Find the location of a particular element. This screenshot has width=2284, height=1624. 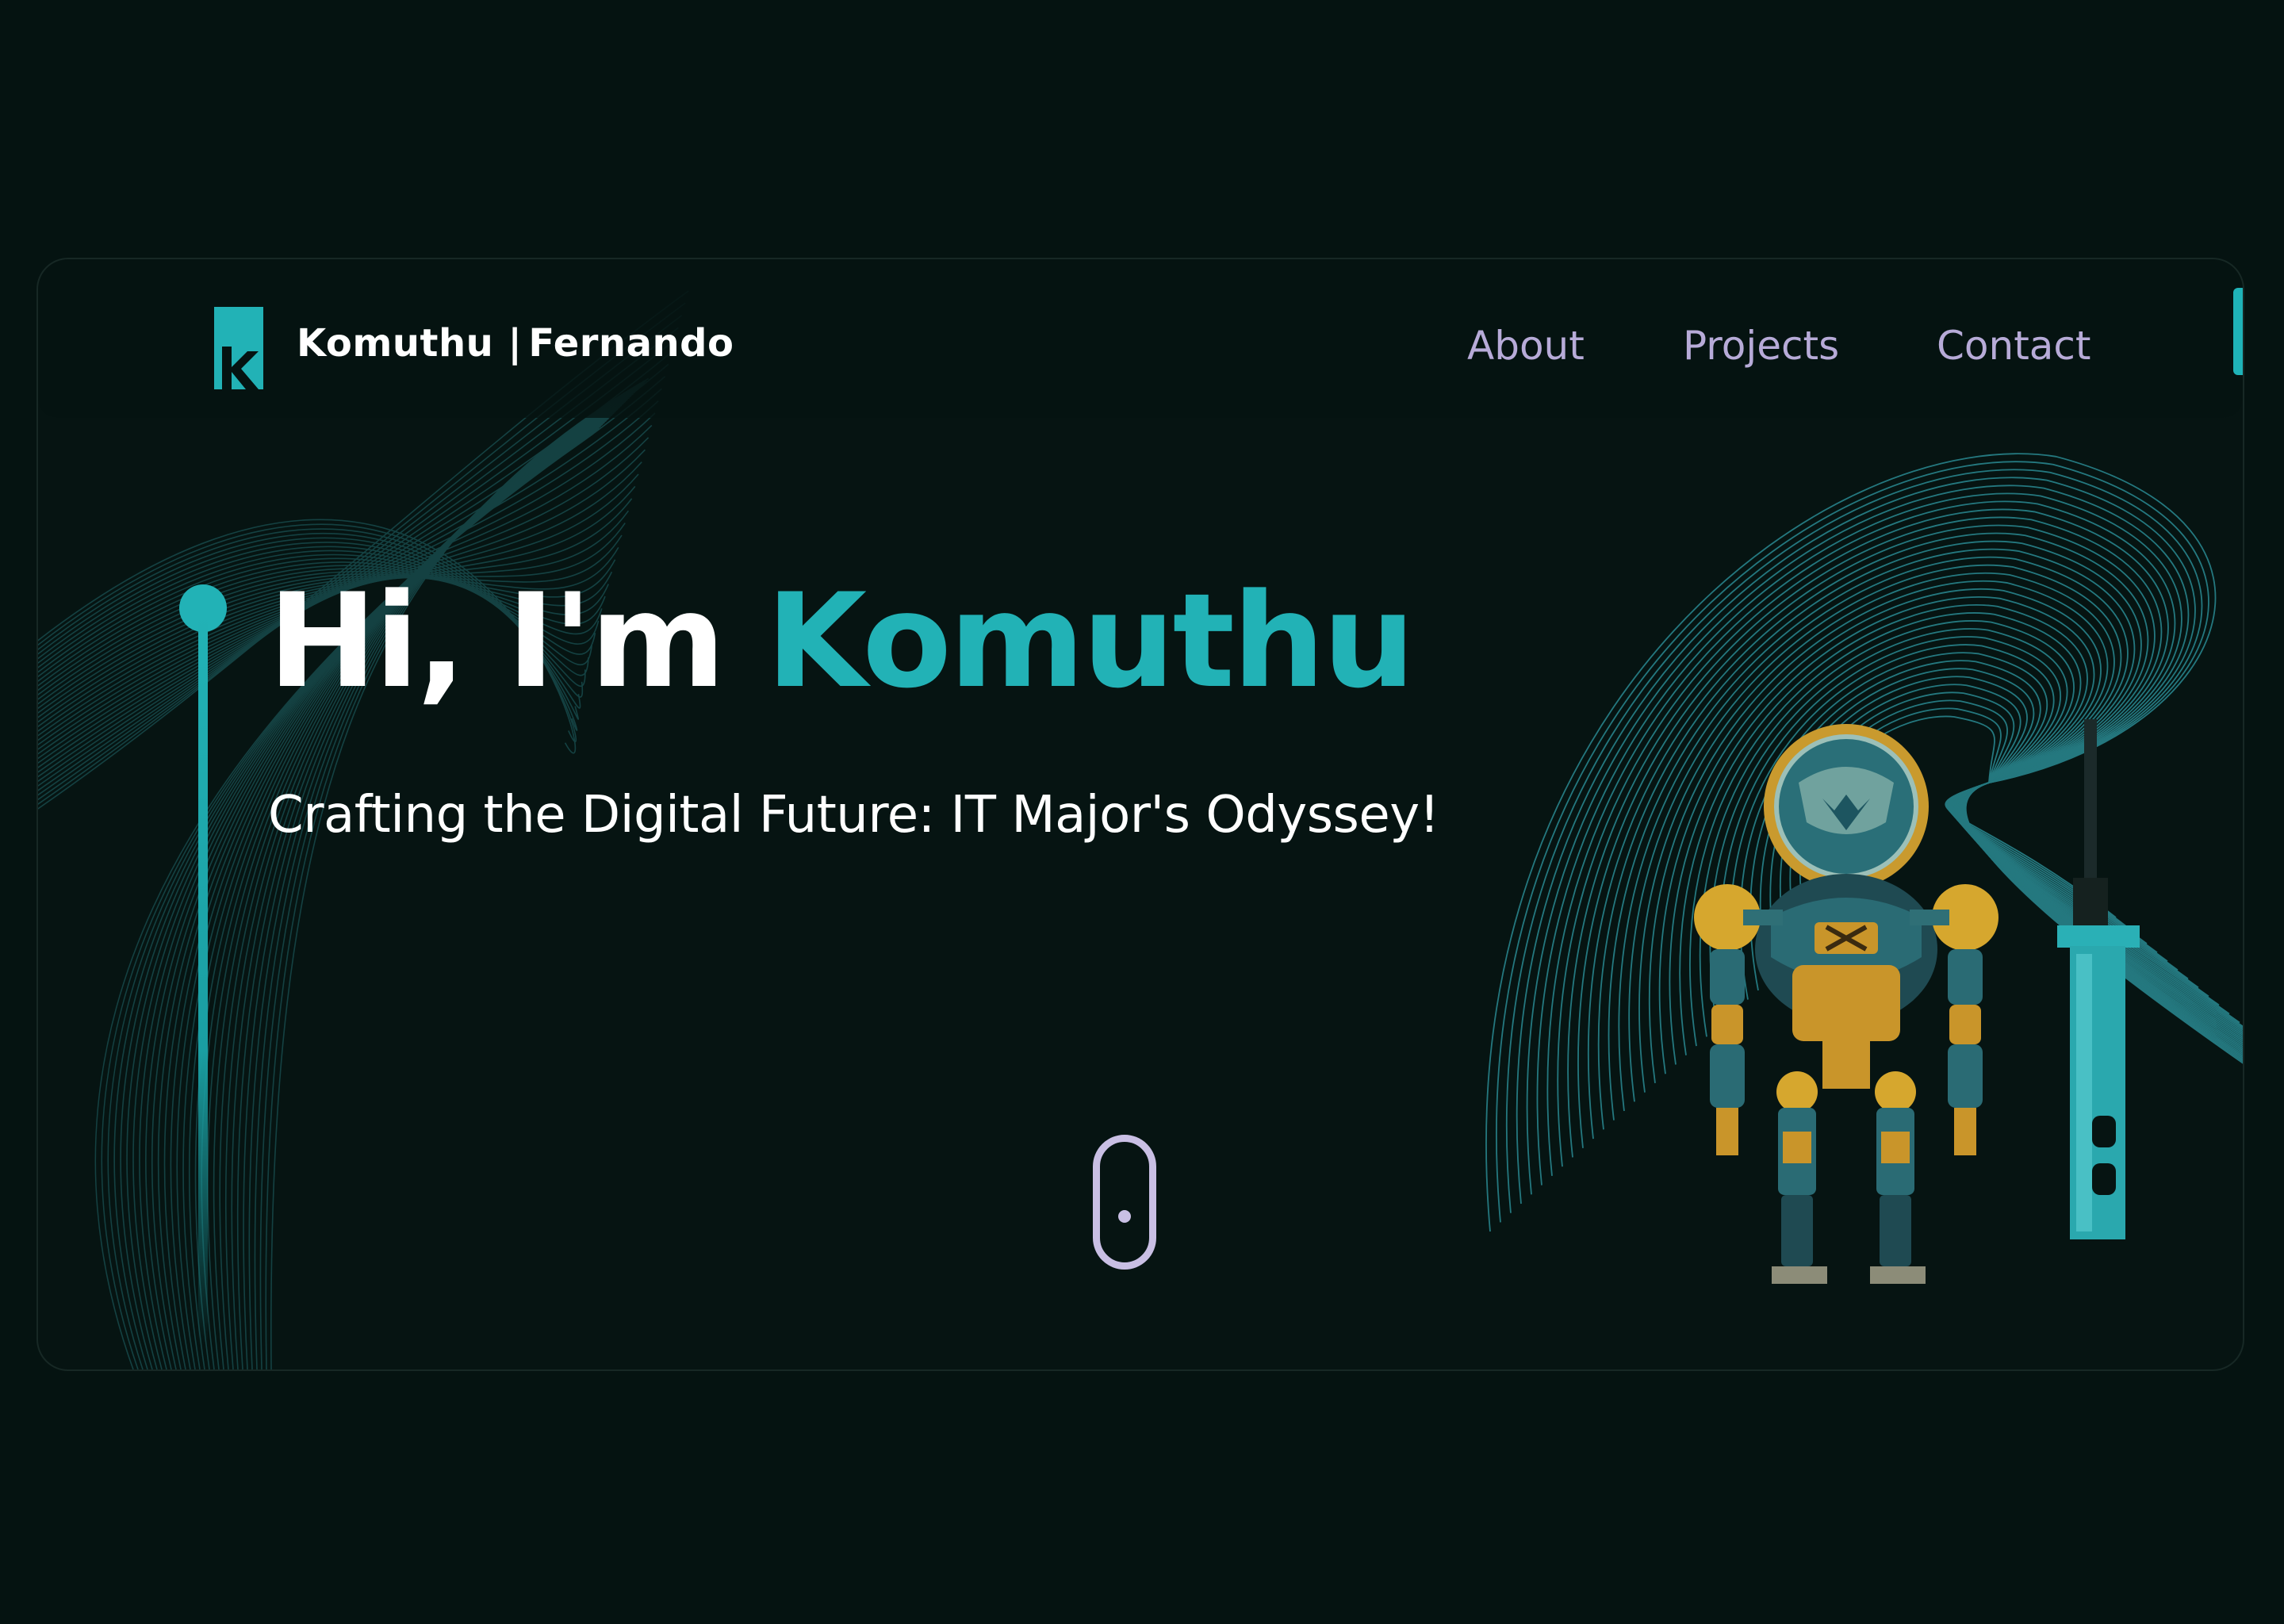

top-navigation-bar: Komuthu | Fernando About Projects Contact is located at coordinates (1140, 338).